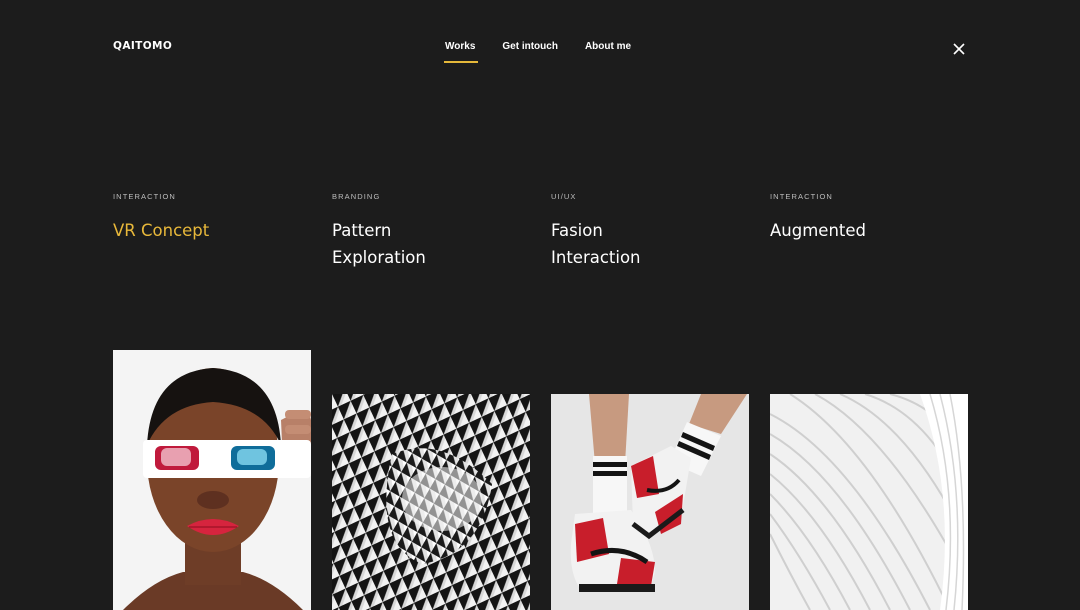 Image resolution: width=1080 pixels, height=610 pixels. I want to click on project-thumbnail-sneakers, so click(650, 502).